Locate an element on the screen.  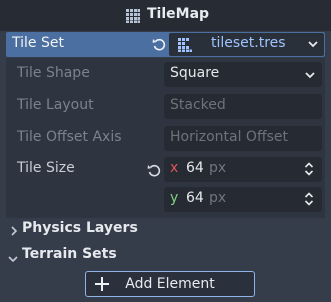
tile-offset-axis-select: Horizontal Offset is located at coordinates (243, 138).